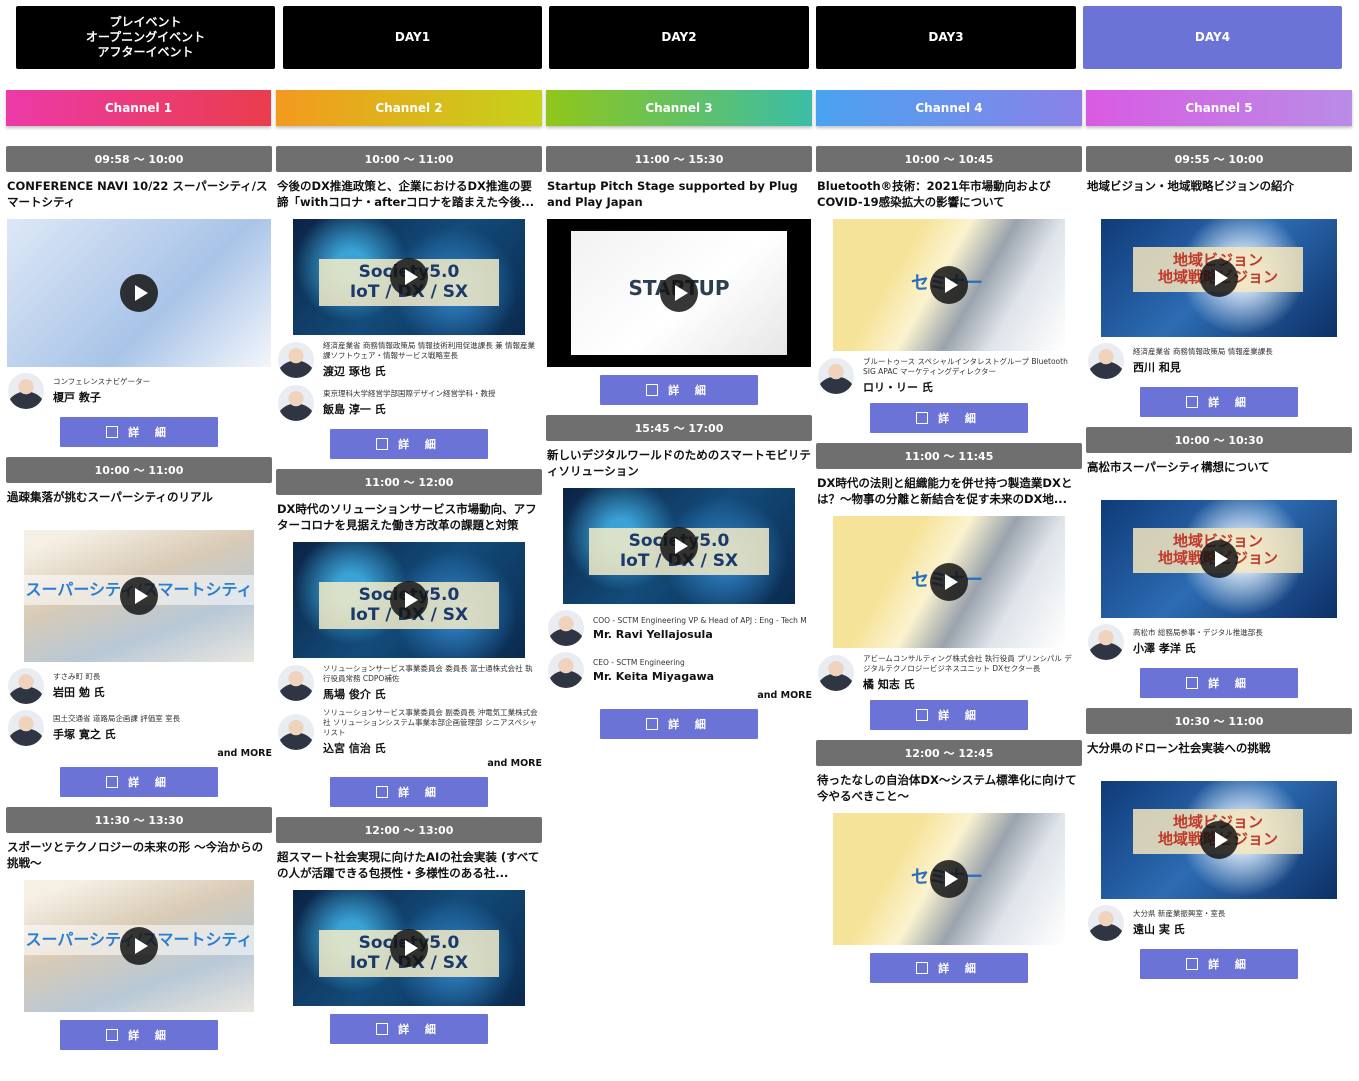 The height and width of the screenshot is (1081, 1359). What do you see at coordinates (1219, 194) in the screenshot?
I see `session-title: 地域ビジョン・地域戦略ビジョンの紹介` at bounding box center [1219, 194].